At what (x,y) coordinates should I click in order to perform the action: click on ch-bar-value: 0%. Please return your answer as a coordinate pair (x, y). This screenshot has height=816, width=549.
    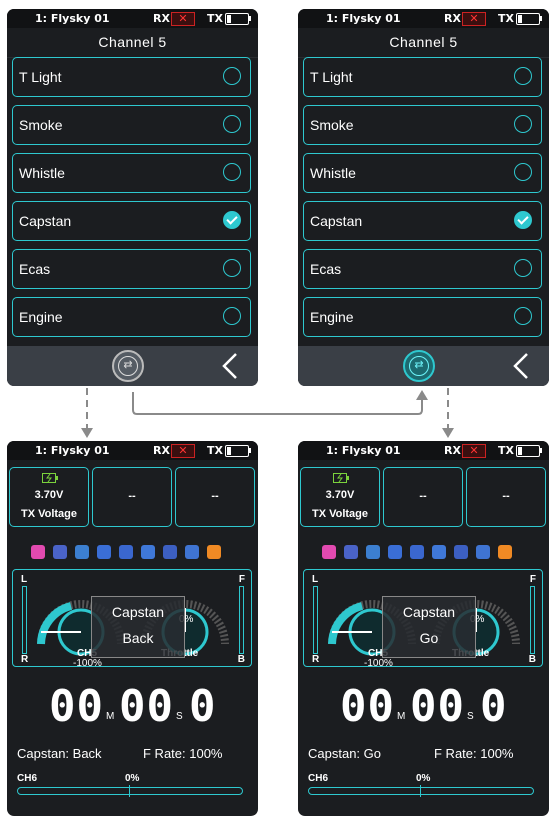
    Looking at the image, I should click on (132, 778).